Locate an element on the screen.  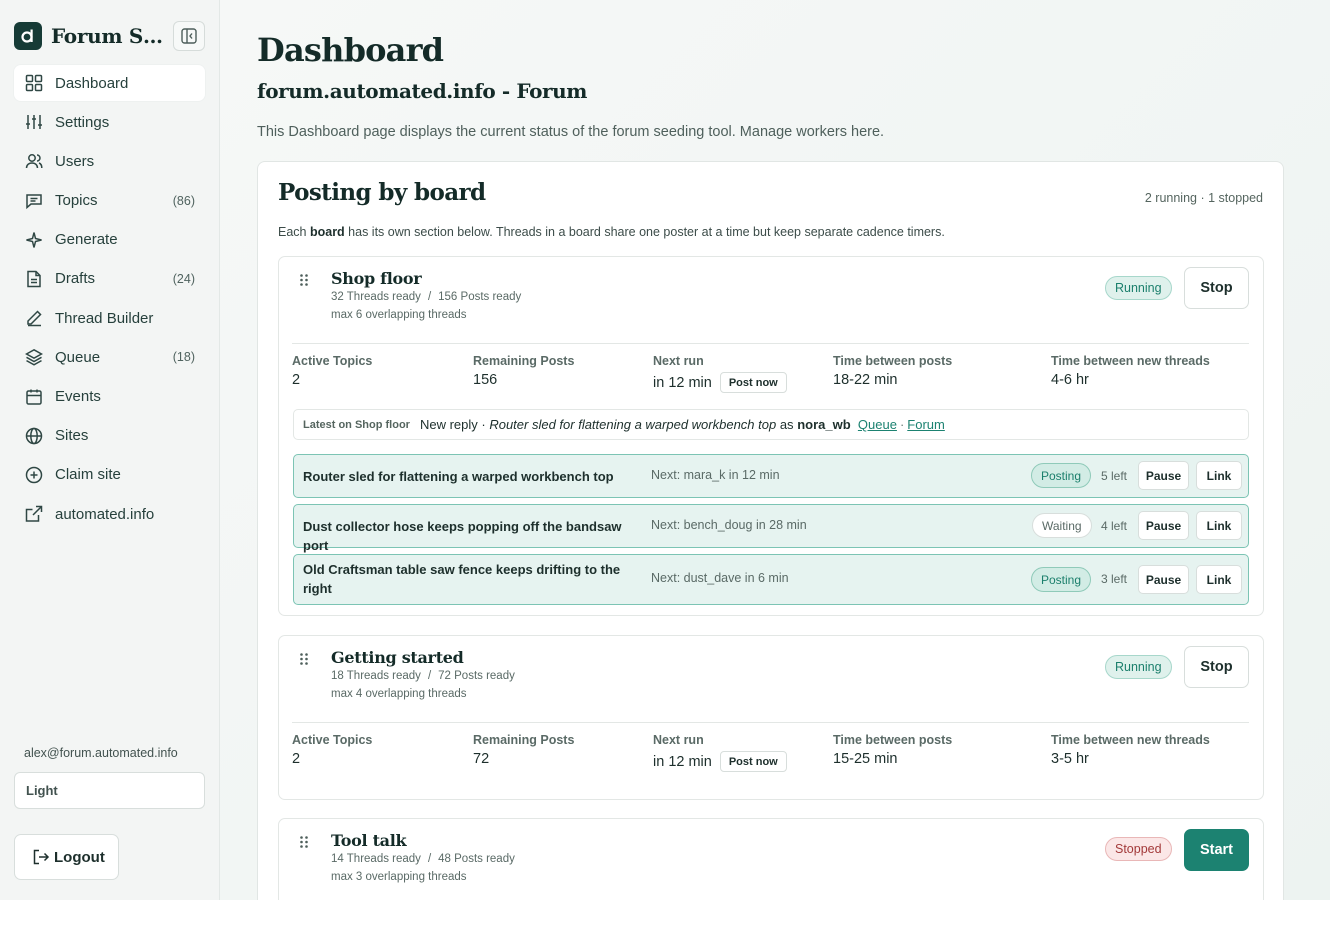
threads-ready: 18 Threads ready is located at coordinates (376, 676).